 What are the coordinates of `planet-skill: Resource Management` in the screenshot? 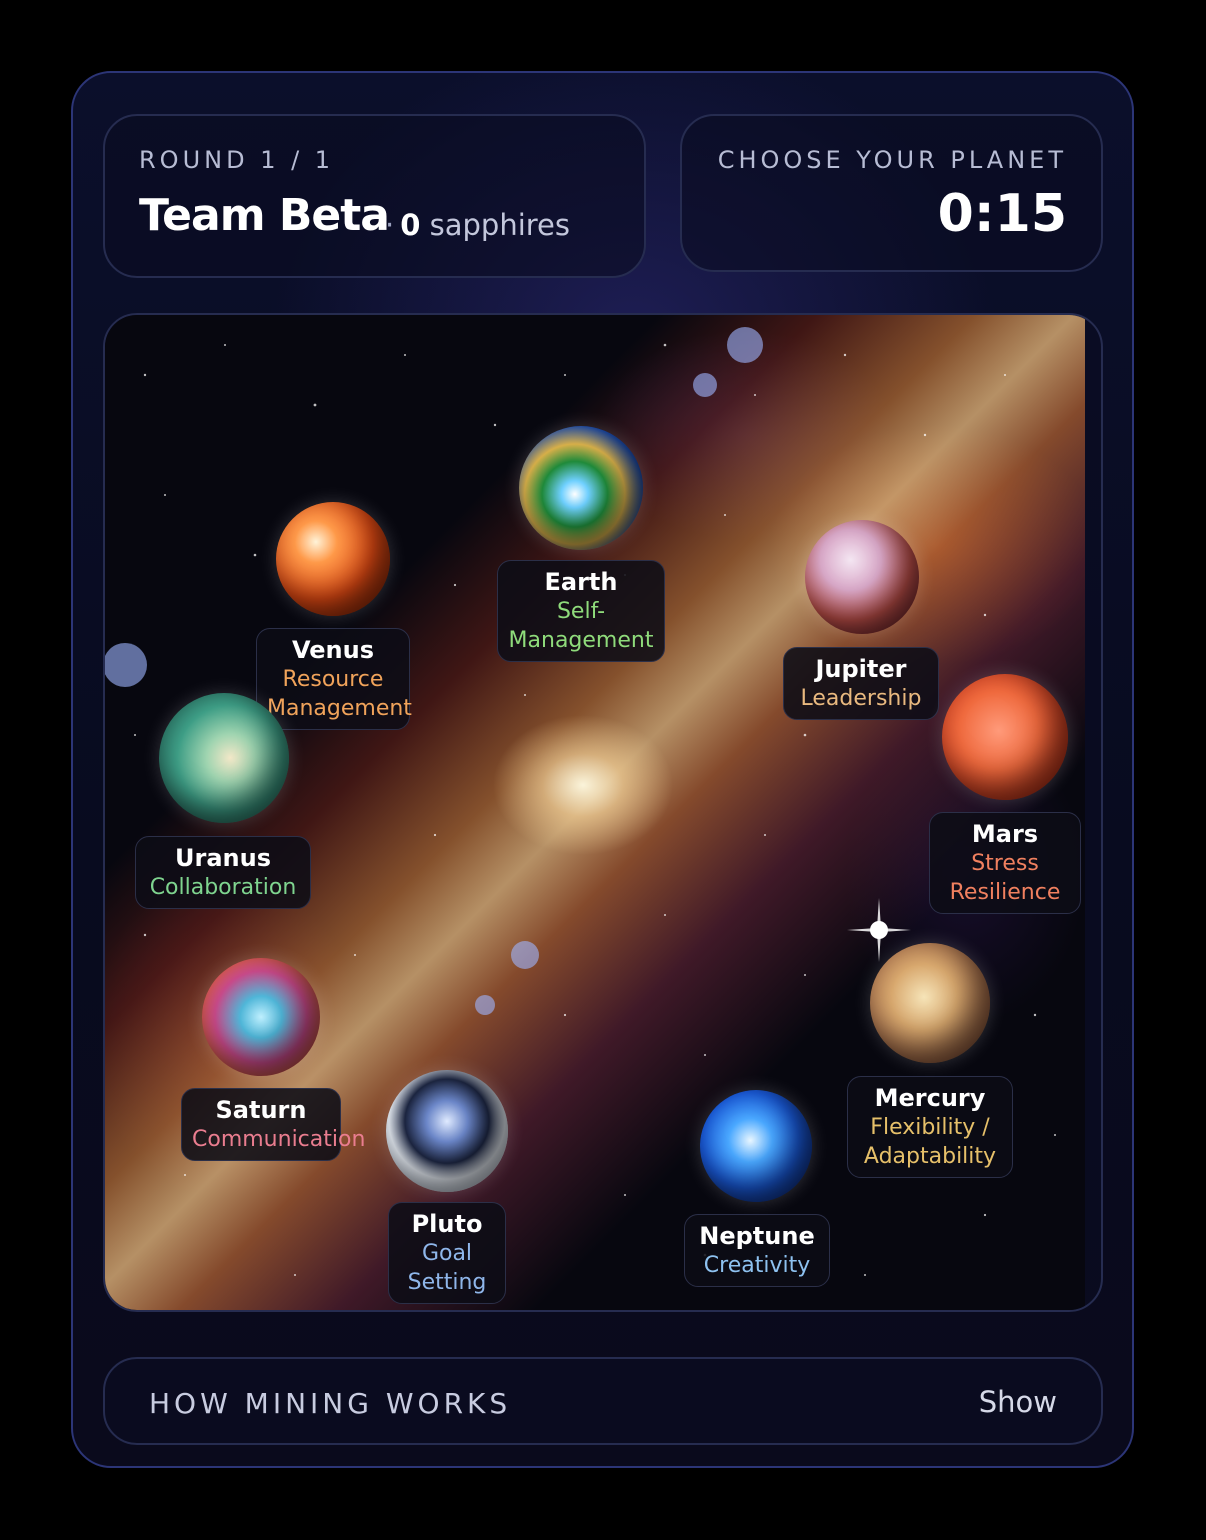 It's located at (339, 694).